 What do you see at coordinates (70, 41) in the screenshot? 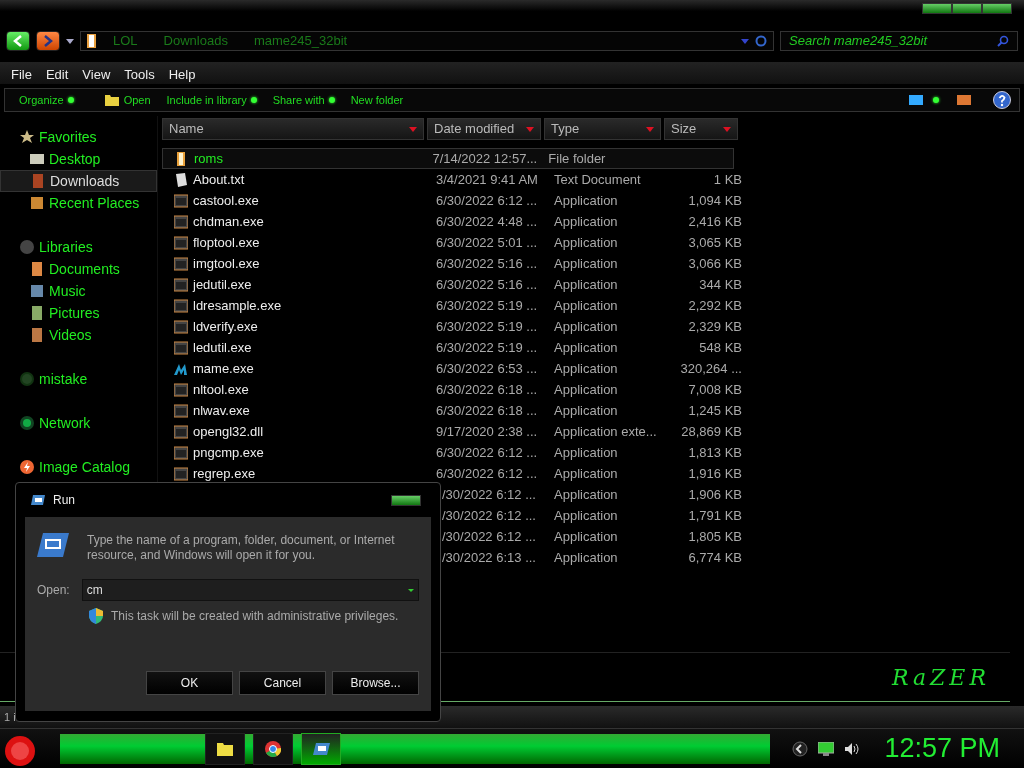
I see `dropdown-caret-icon` at bounding box center [70, 41].